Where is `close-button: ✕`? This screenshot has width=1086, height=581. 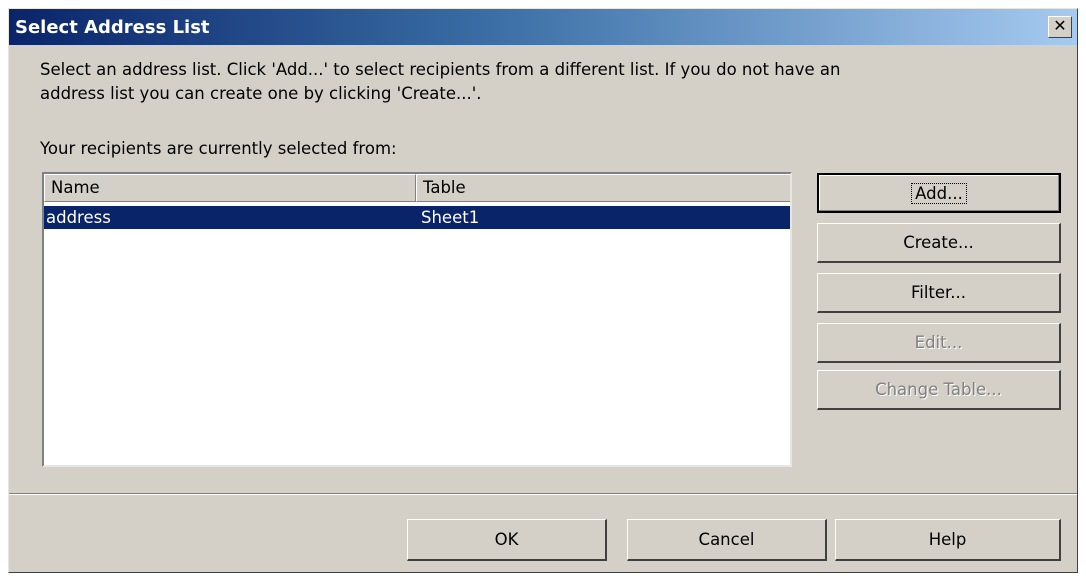 close-button: ✕ is located at coordinates (1060, 27).